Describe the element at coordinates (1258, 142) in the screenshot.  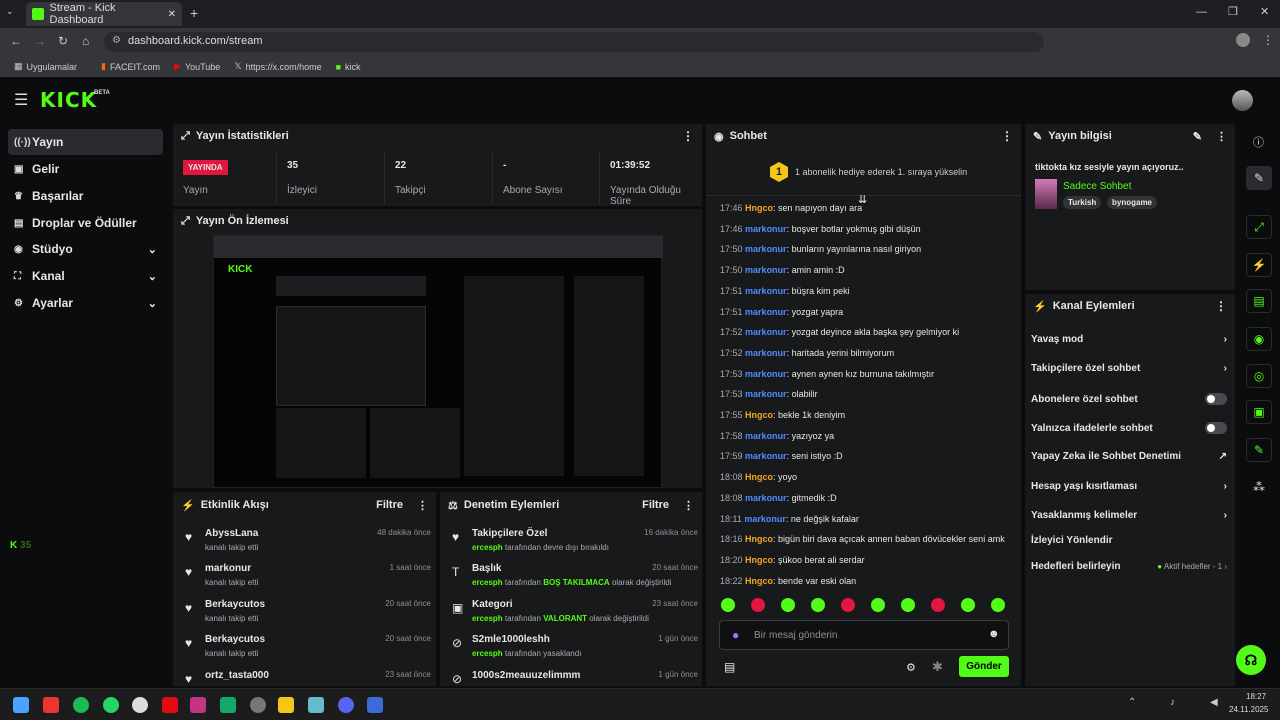
I see `info-icon: ⓘ` at that location.